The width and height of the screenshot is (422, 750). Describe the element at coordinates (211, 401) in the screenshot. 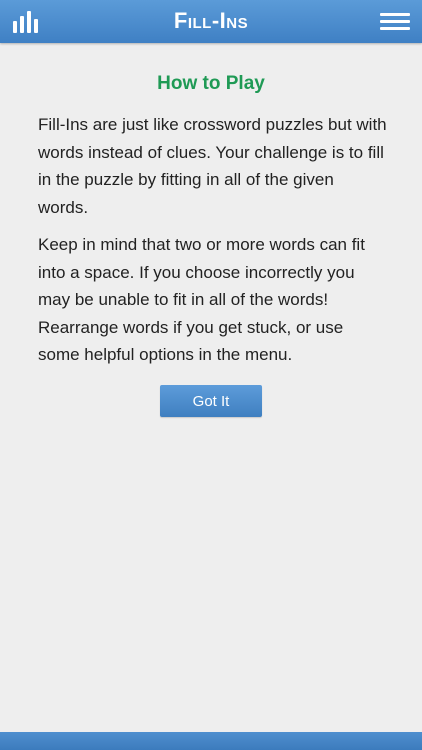

I see `got-it-button: Got It` at that location.